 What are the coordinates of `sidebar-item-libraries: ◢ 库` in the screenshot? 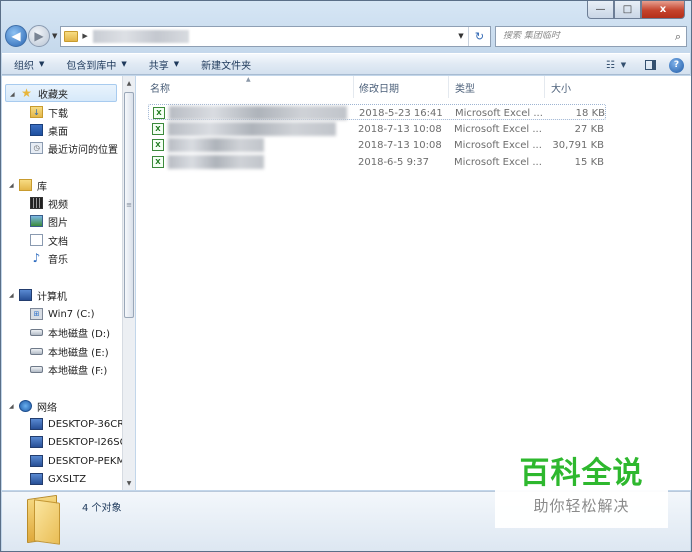 It's located at (26, 185).